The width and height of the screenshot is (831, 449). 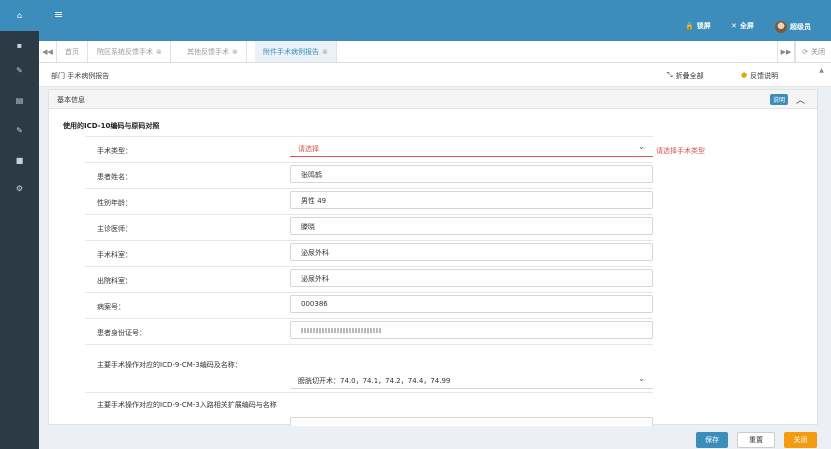 I want to click on panel-badge: 说明, so click(x=778, y=99).